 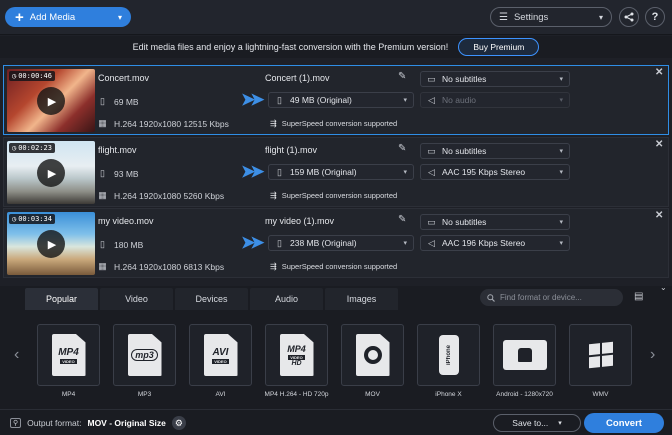 I want to click on mp3-icon: mp3, so click(x=144, y=355).